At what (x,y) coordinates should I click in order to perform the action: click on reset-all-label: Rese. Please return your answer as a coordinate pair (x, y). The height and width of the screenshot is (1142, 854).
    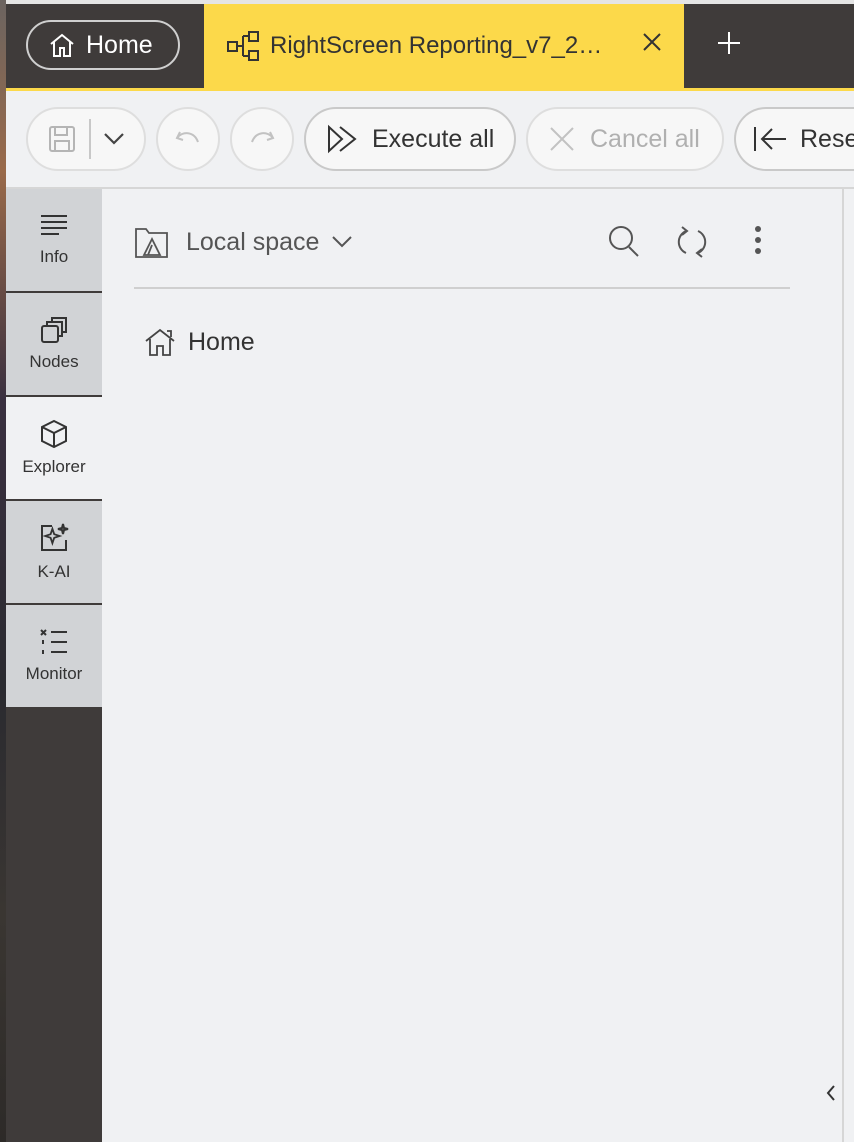
    Looking at the image, I should click on (827, 138).